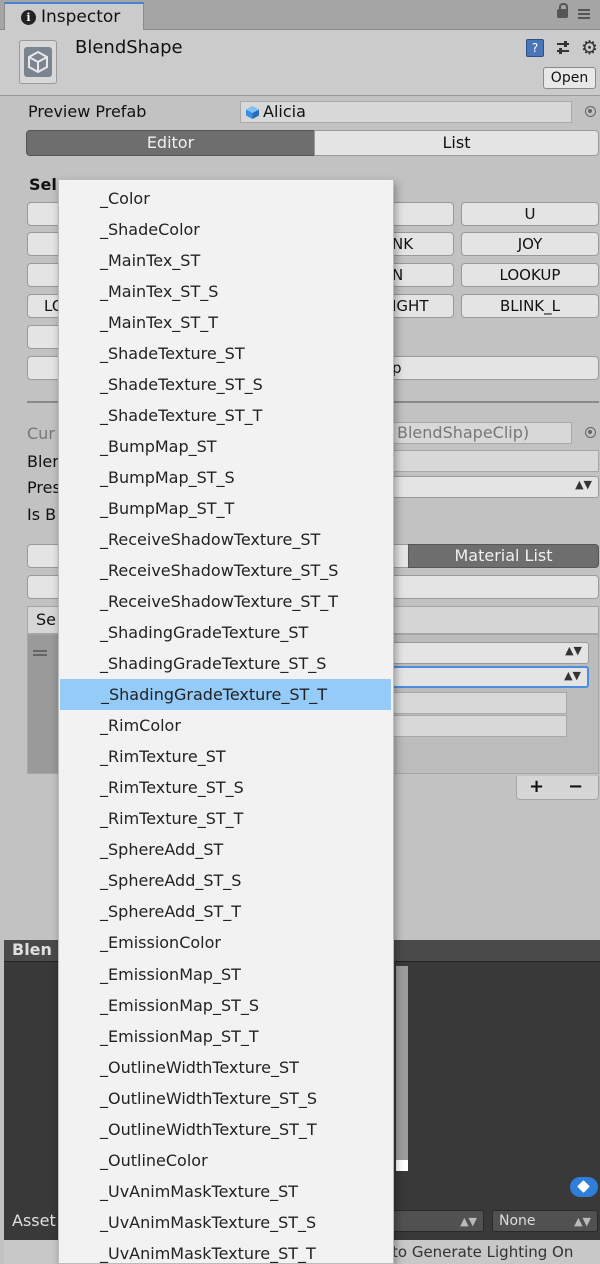 The image size is (600, 1264). What do you see at coordinates (575, 786) in the screenshot?
I see `remove-element-button: −` at bounding box center [575, 786].